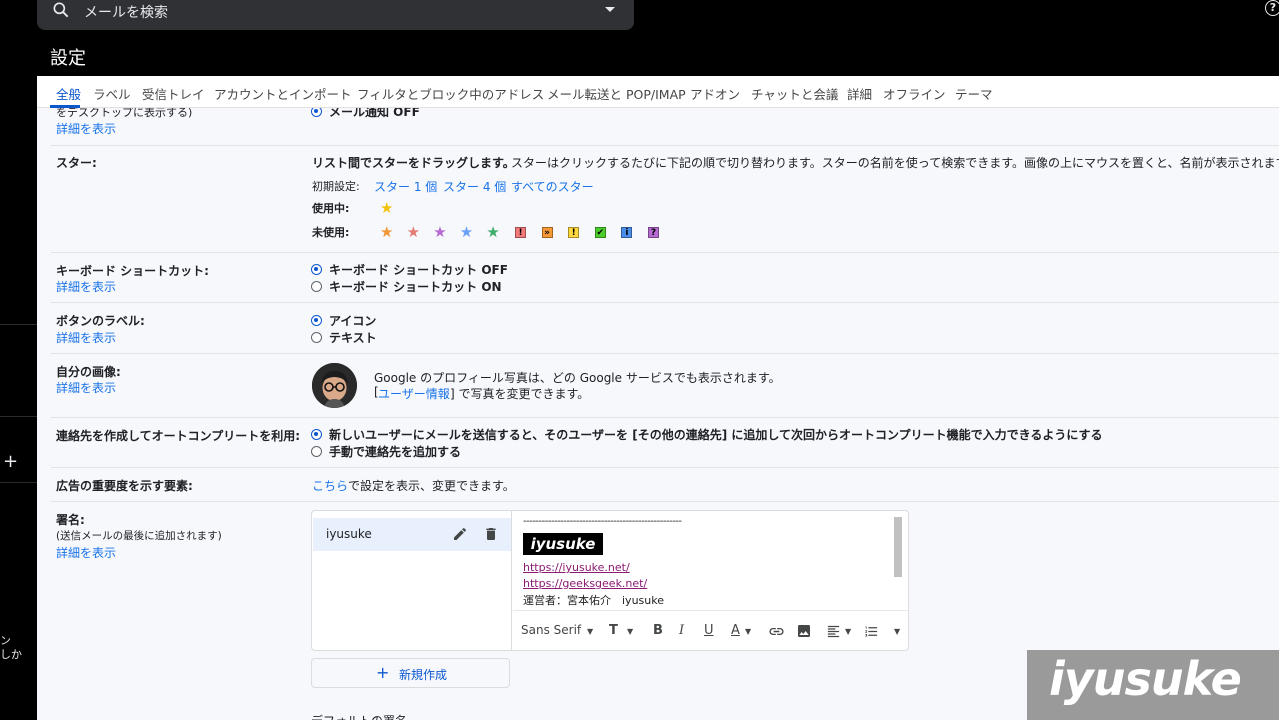 This screenshot has height=720, width=1279. I want to click on font-family-select: Sans Serif, so click(551, 630).